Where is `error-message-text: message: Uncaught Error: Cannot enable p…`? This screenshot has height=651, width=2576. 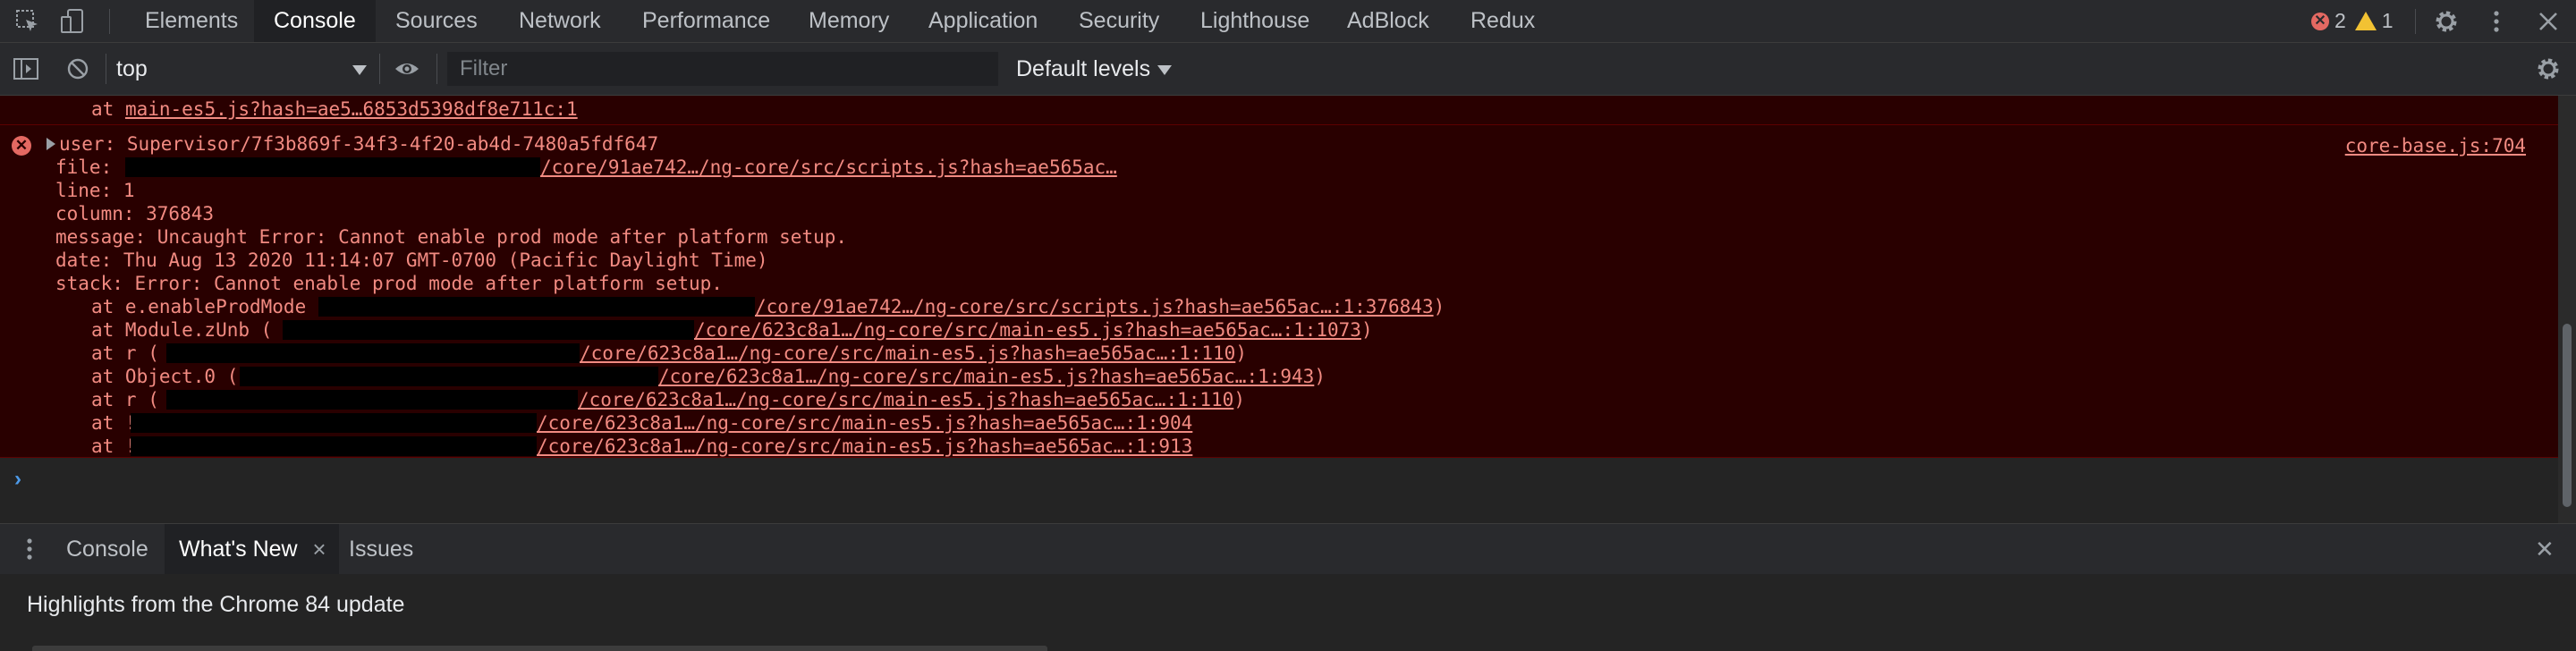 error-message-text: message: Uncaught Error: Cannot enable p… is located at coordinates (451, 237).